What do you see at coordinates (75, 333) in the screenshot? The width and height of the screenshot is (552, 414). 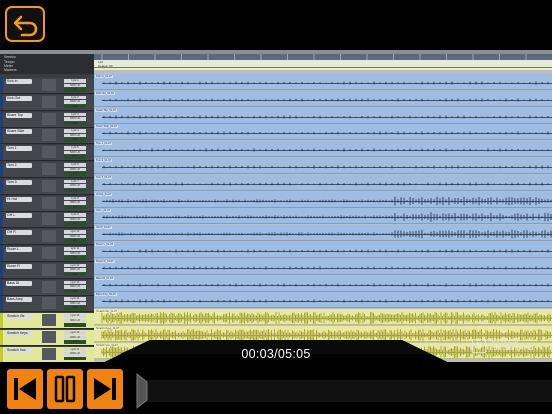 I see `input-selector: Lyric 16` at bounding box center [75, 333].